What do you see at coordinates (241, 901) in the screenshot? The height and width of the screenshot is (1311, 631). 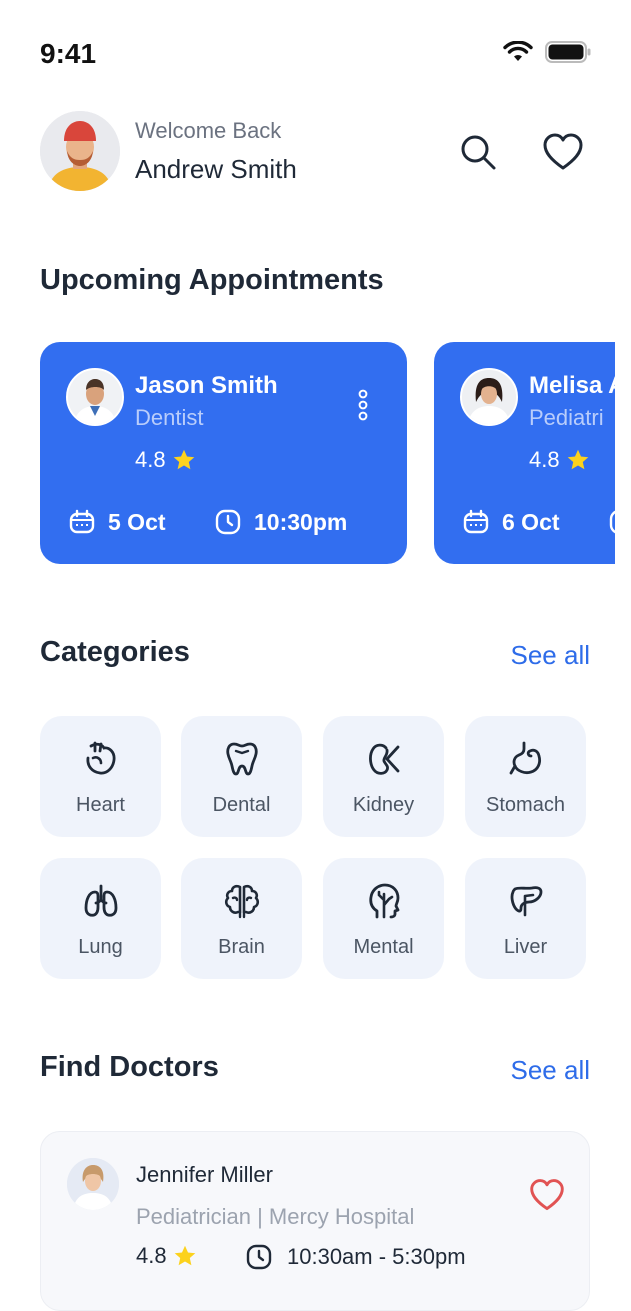 I see `brain-icon` at bounding box center [241, 901].